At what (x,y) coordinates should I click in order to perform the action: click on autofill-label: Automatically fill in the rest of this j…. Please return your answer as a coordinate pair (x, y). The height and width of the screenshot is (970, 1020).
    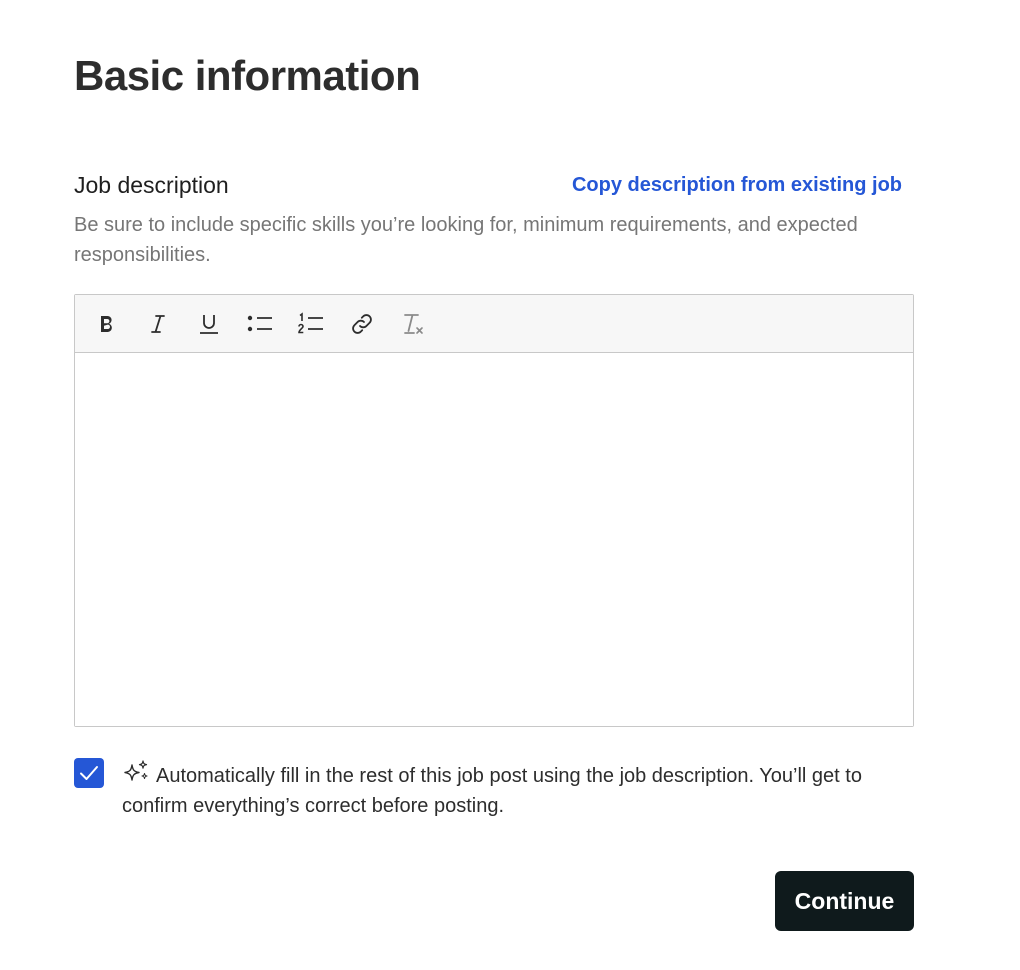
    Looking at the image, I should click on (492, 791).